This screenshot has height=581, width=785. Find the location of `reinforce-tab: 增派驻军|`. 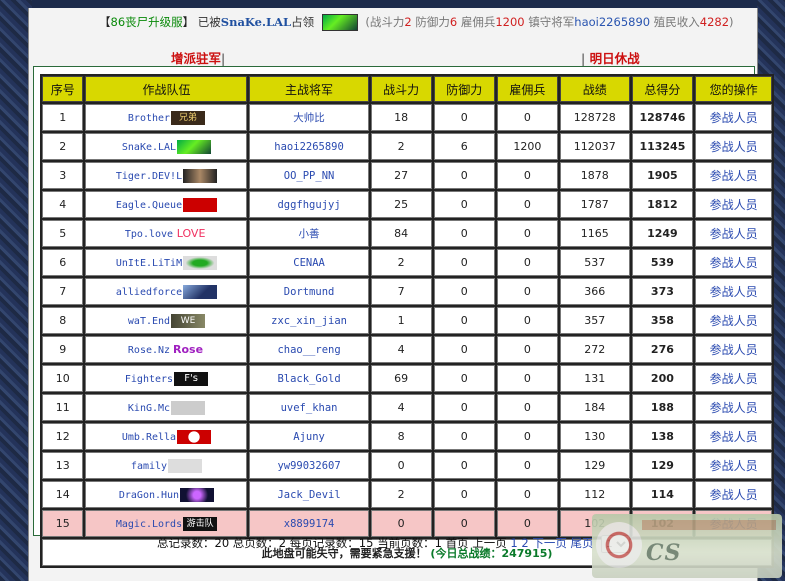

reinforce-tab: 增派驻军| is located at coordinates (198, 57).